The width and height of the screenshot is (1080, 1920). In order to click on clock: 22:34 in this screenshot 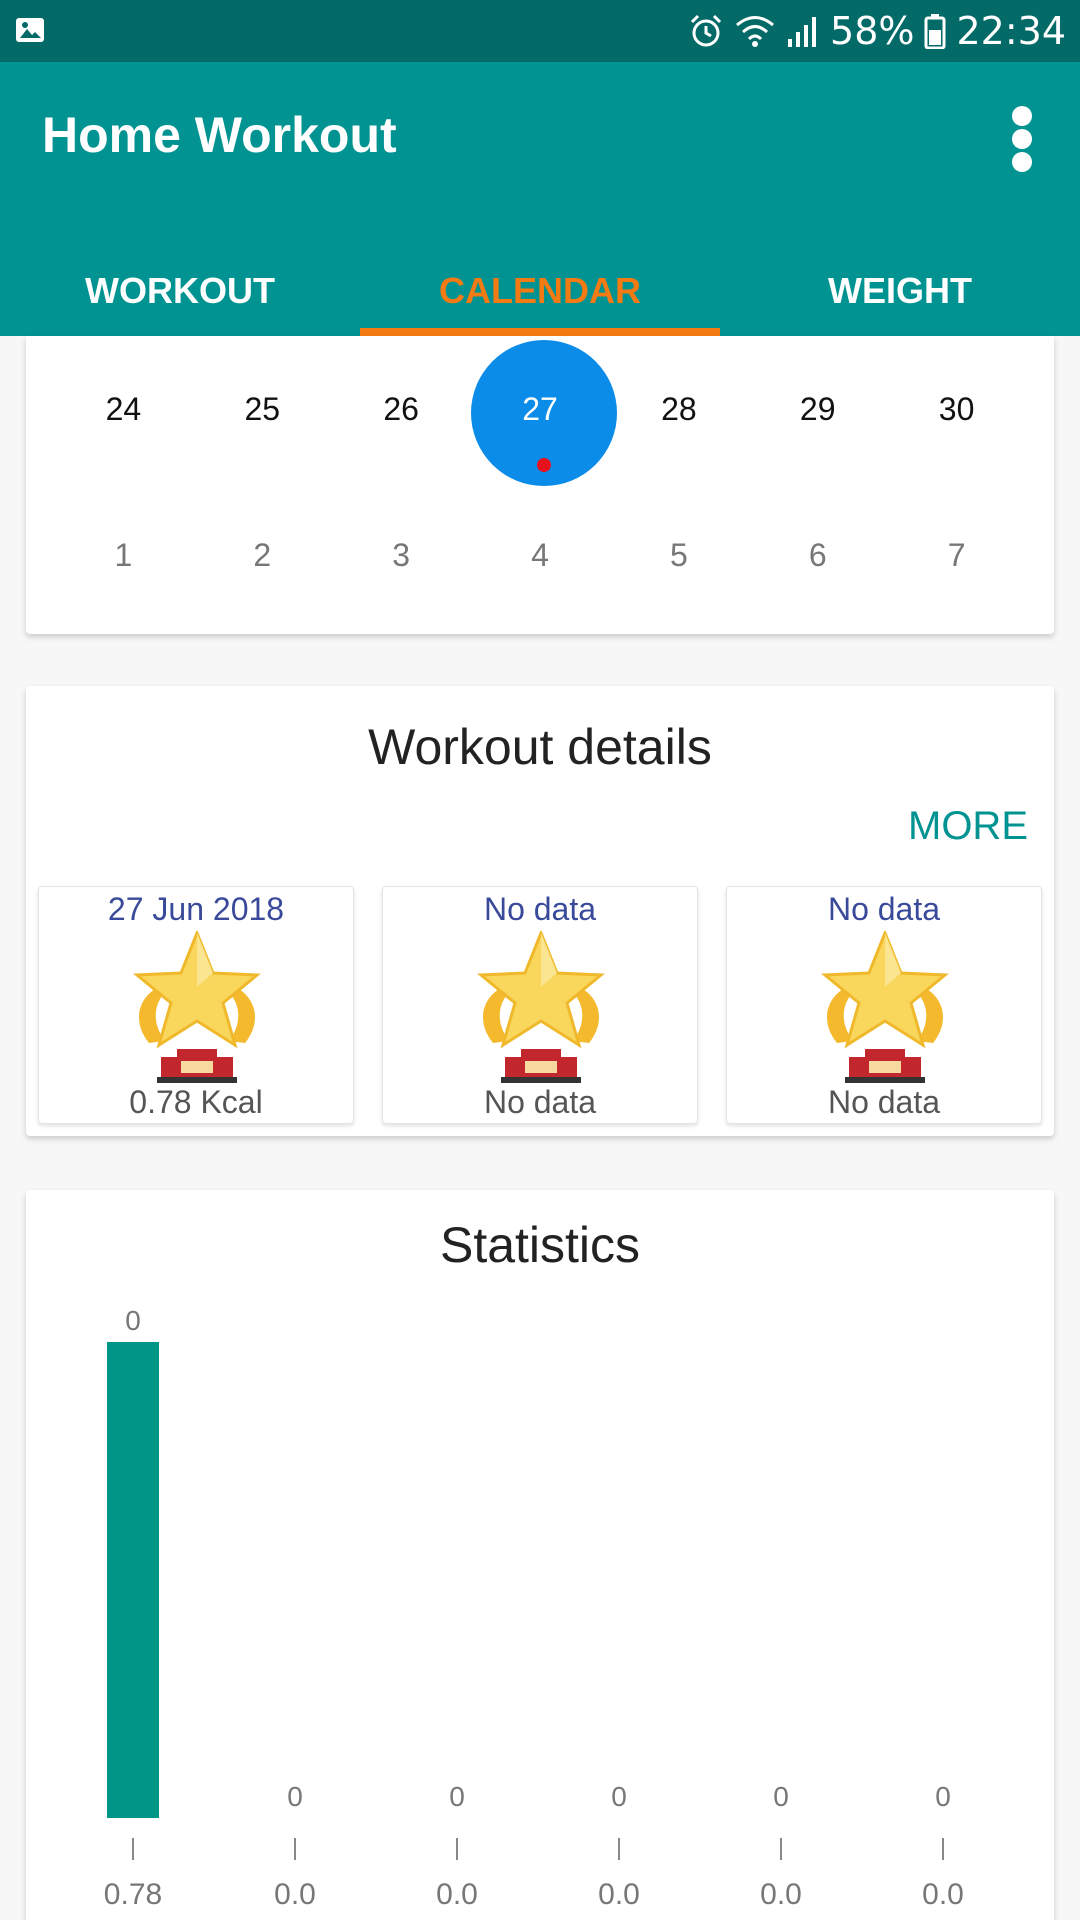, I will do `click(1011, 31)`.